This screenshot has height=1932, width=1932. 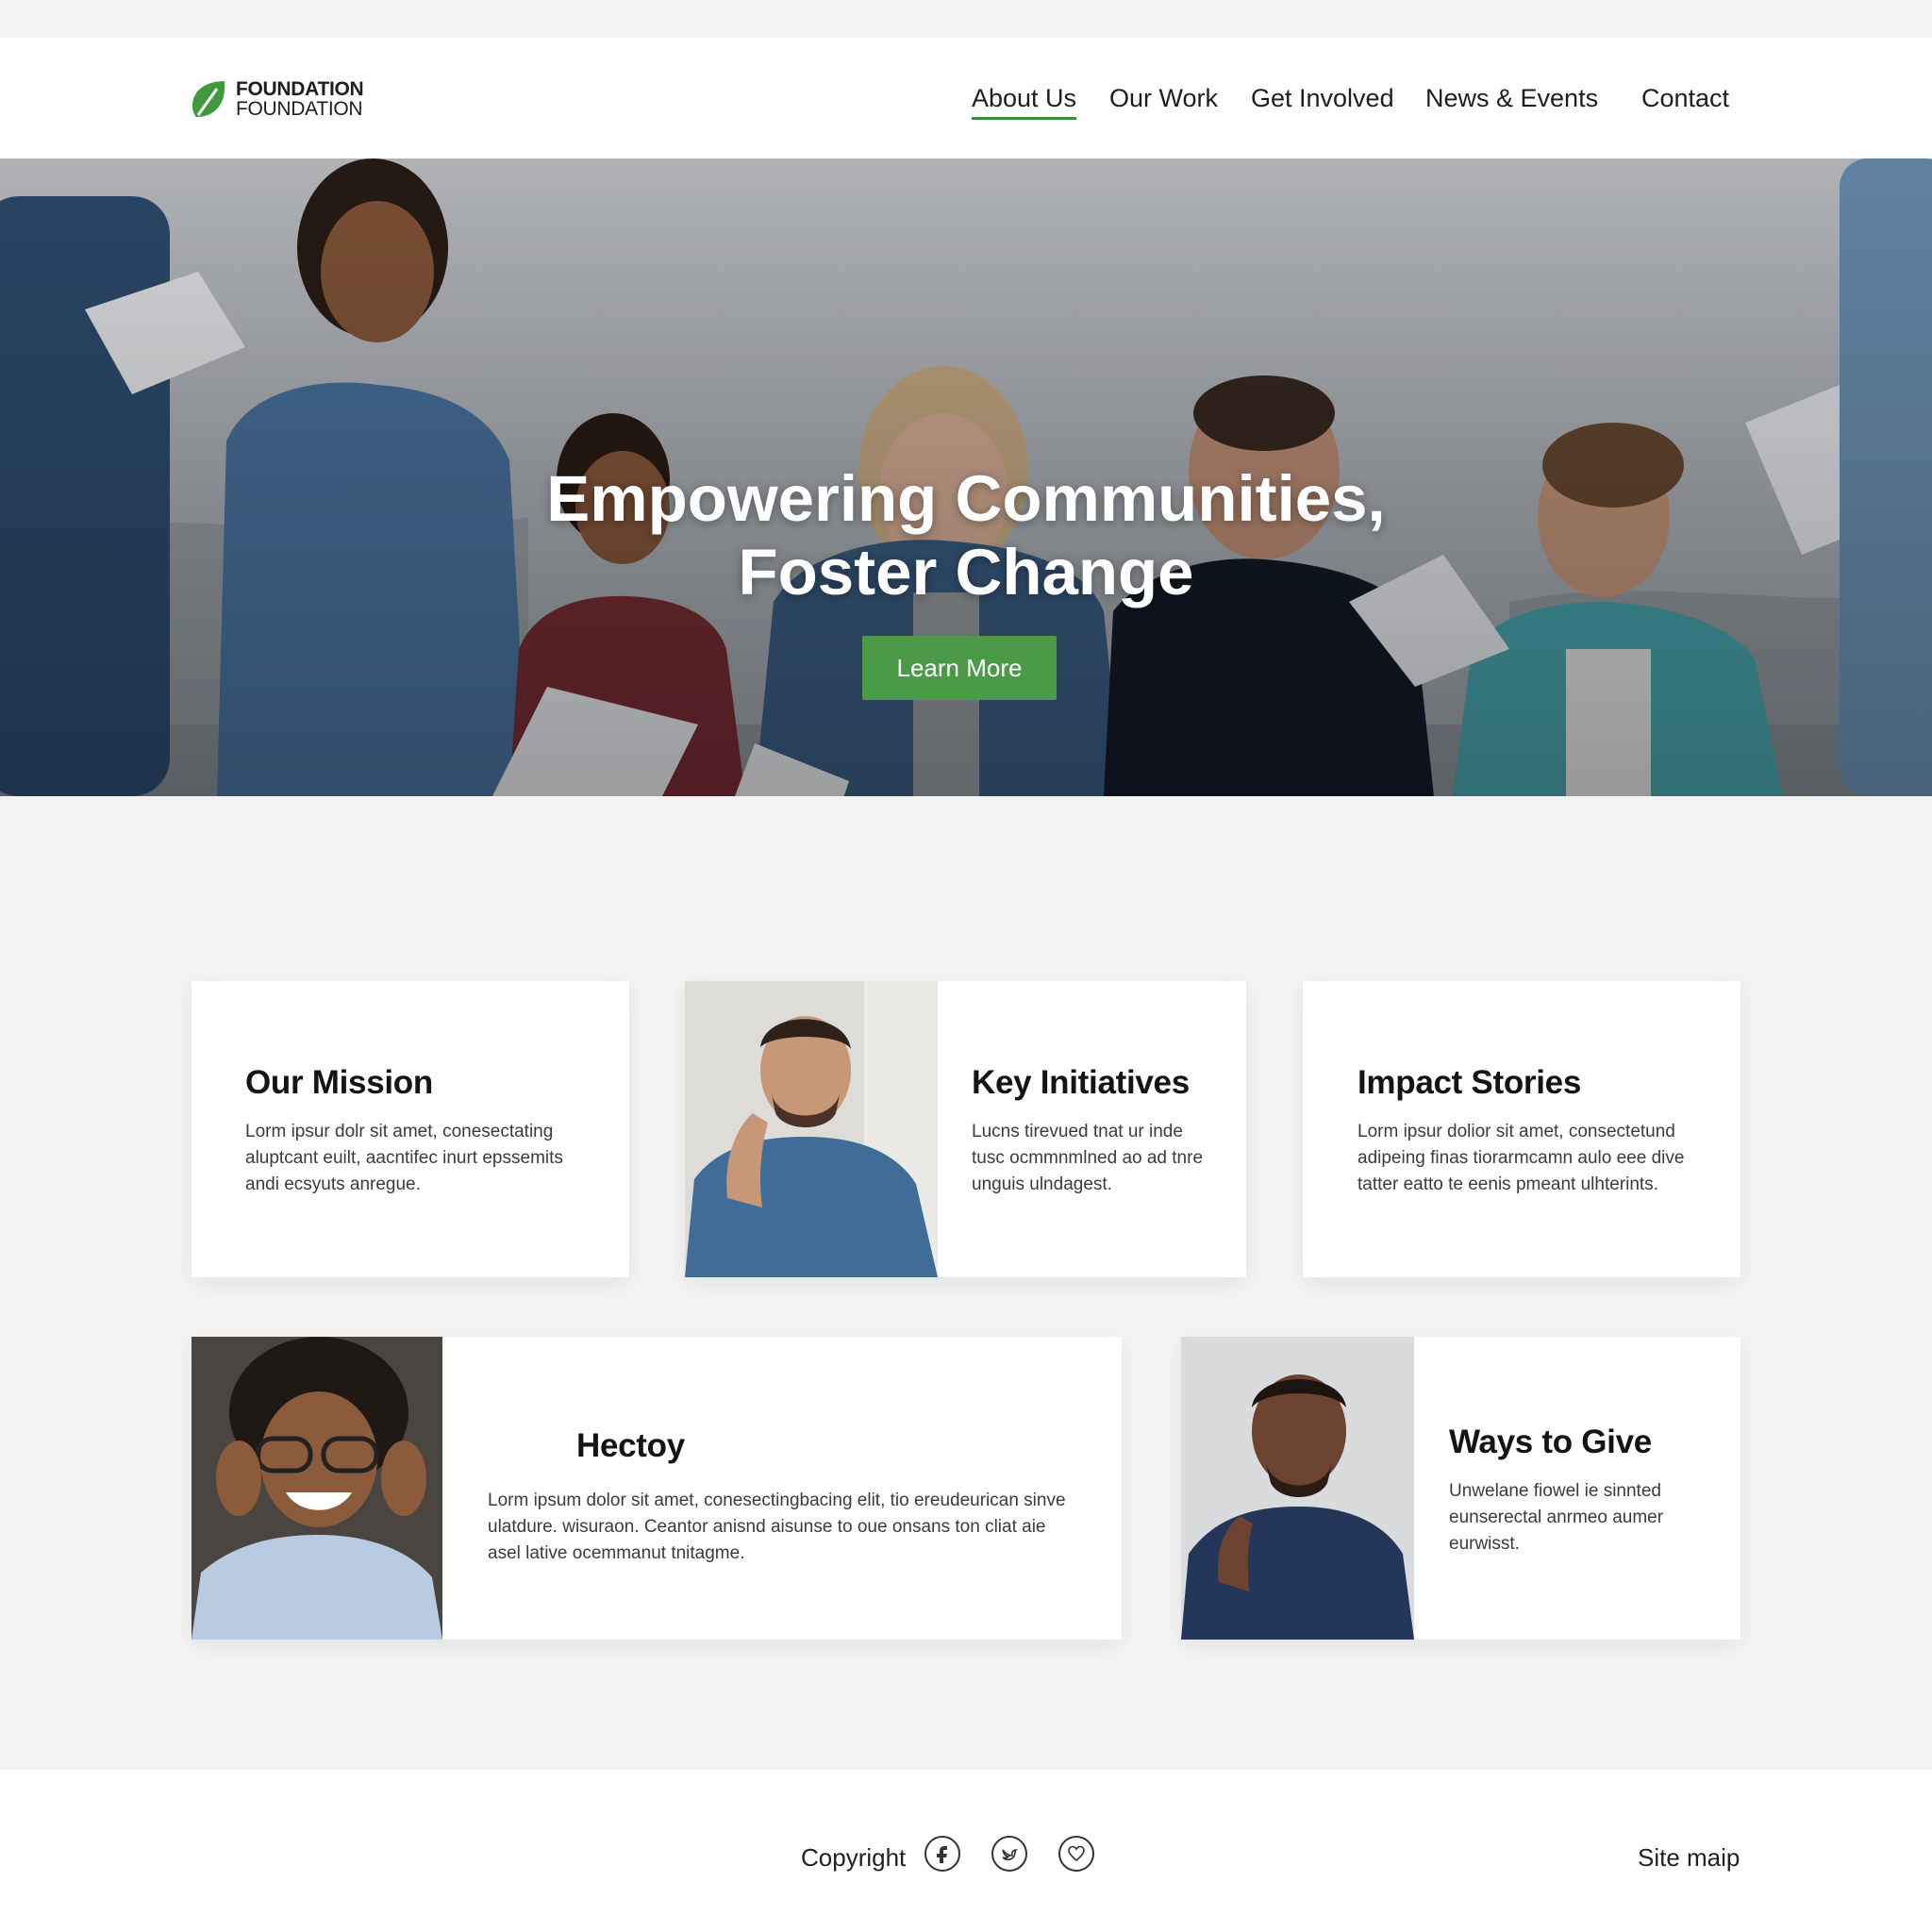 I want to click on portrait-man-navy-shirt, so click(x=1297, y=1488).